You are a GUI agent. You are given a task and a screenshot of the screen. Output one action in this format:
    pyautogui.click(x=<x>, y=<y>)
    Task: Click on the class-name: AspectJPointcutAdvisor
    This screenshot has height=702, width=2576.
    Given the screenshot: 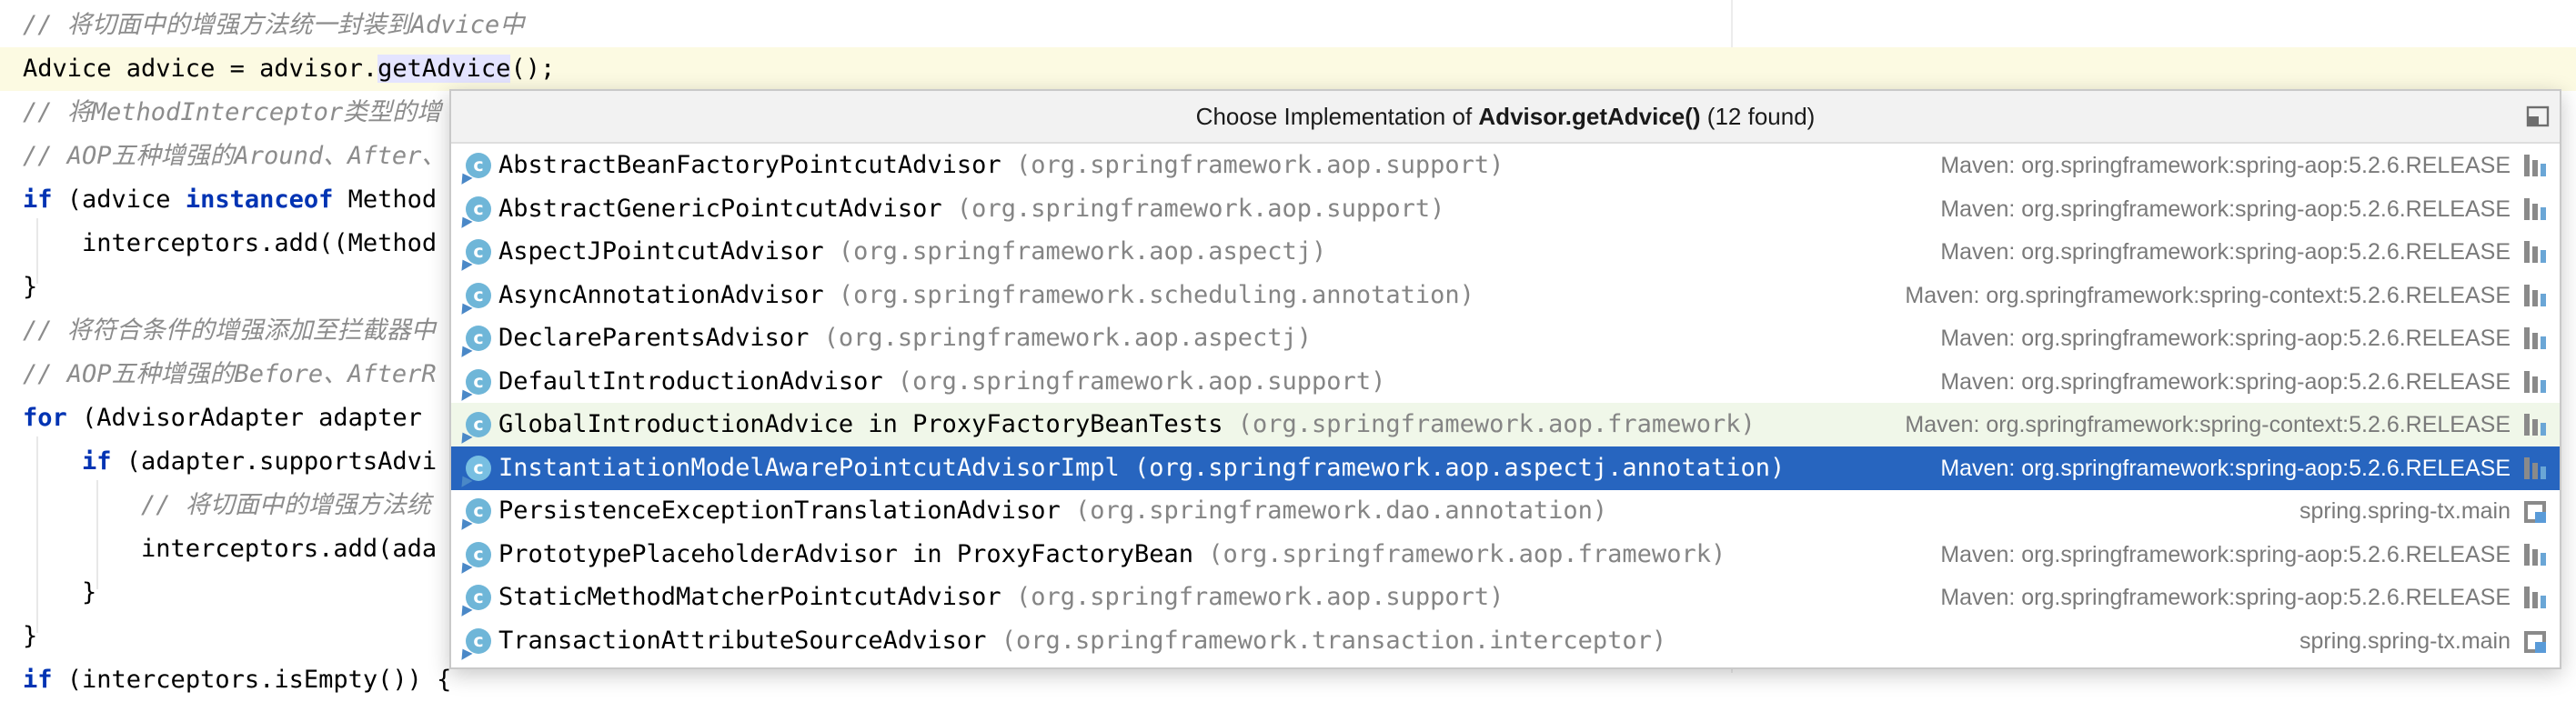 What is the action you would take?
    pyautogui.click(x=661, y=251)
    